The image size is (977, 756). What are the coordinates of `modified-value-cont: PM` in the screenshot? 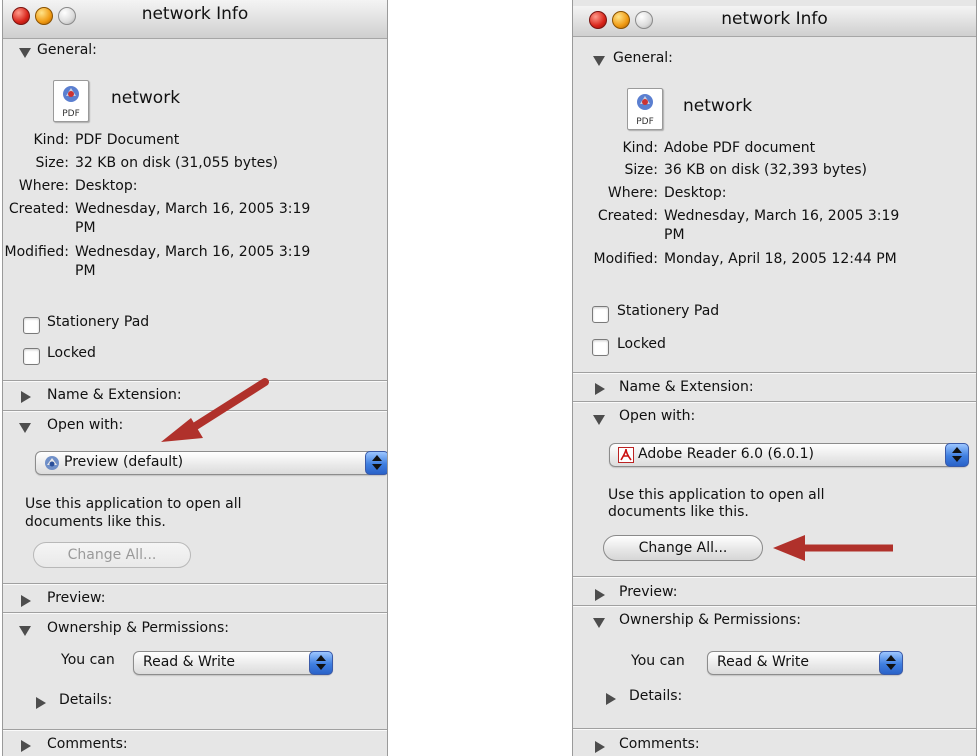 It's located at (85, 271).